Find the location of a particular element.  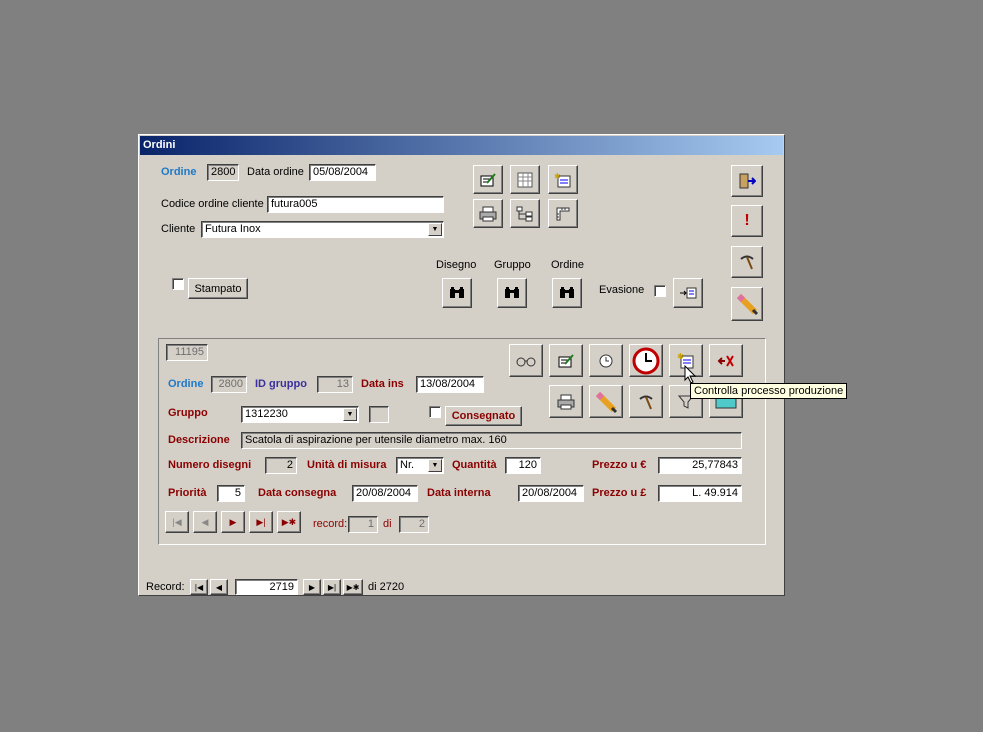

unita-combo: Nr. ▼ is located at coordinates (420, 465).